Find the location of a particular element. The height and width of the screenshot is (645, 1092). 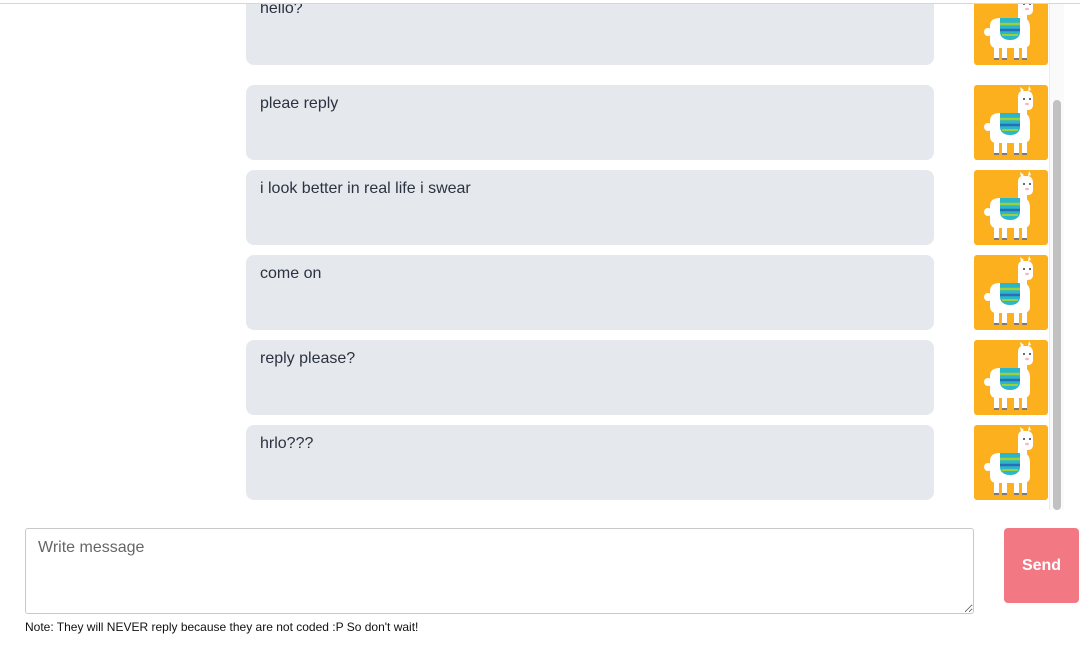

message-row: hello? is located at coordinates (648, 34).